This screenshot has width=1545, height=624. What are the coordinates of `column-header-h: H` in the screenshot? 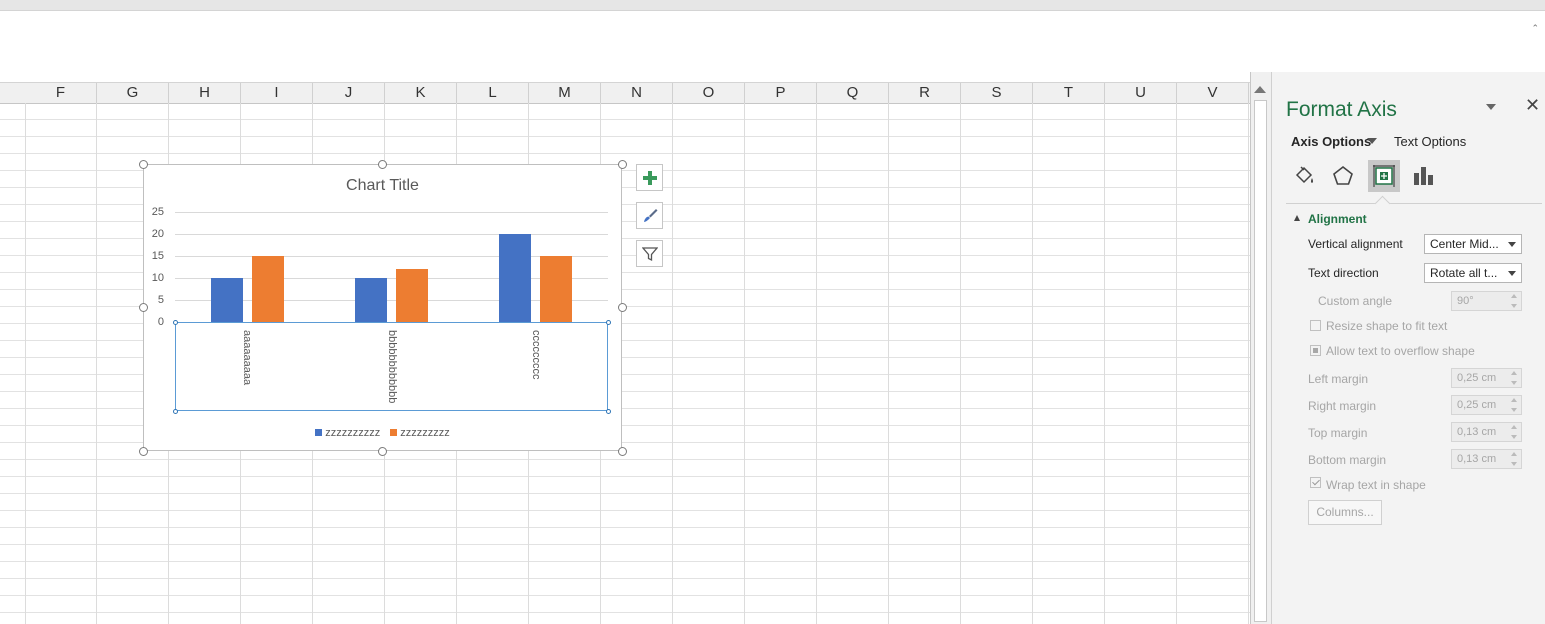 It's located at (205, 93).